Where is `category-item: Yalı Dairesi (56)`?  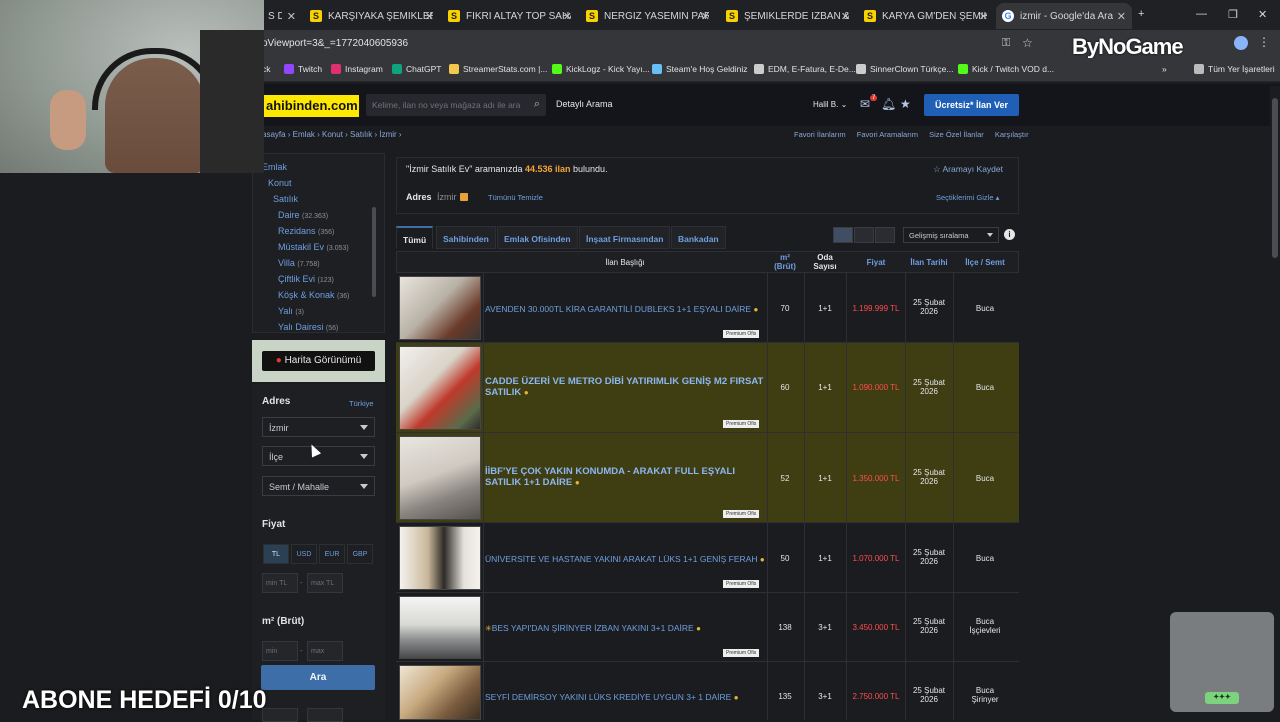
category-item: Yalı Dairesi (56) is located at coordinates (308, 327).